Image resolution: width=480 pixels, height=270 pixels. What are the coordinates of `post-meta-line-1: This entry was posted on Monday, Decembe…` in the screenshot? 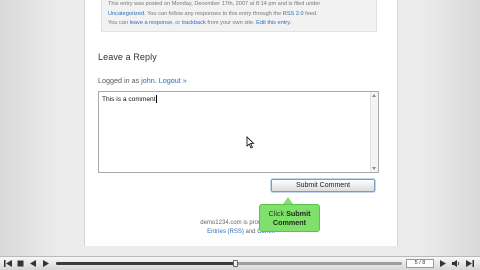 It's located at (214, 4).